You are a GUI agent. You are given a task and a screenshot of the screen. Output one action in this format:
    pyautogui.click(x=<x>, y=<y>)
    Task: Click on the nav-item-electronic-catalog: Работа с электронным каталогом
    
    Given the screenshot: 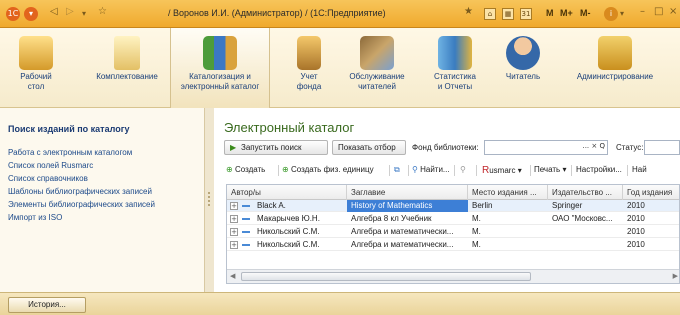 What is the action you would take?
    pyautogui.click(x=70, y=152)
    